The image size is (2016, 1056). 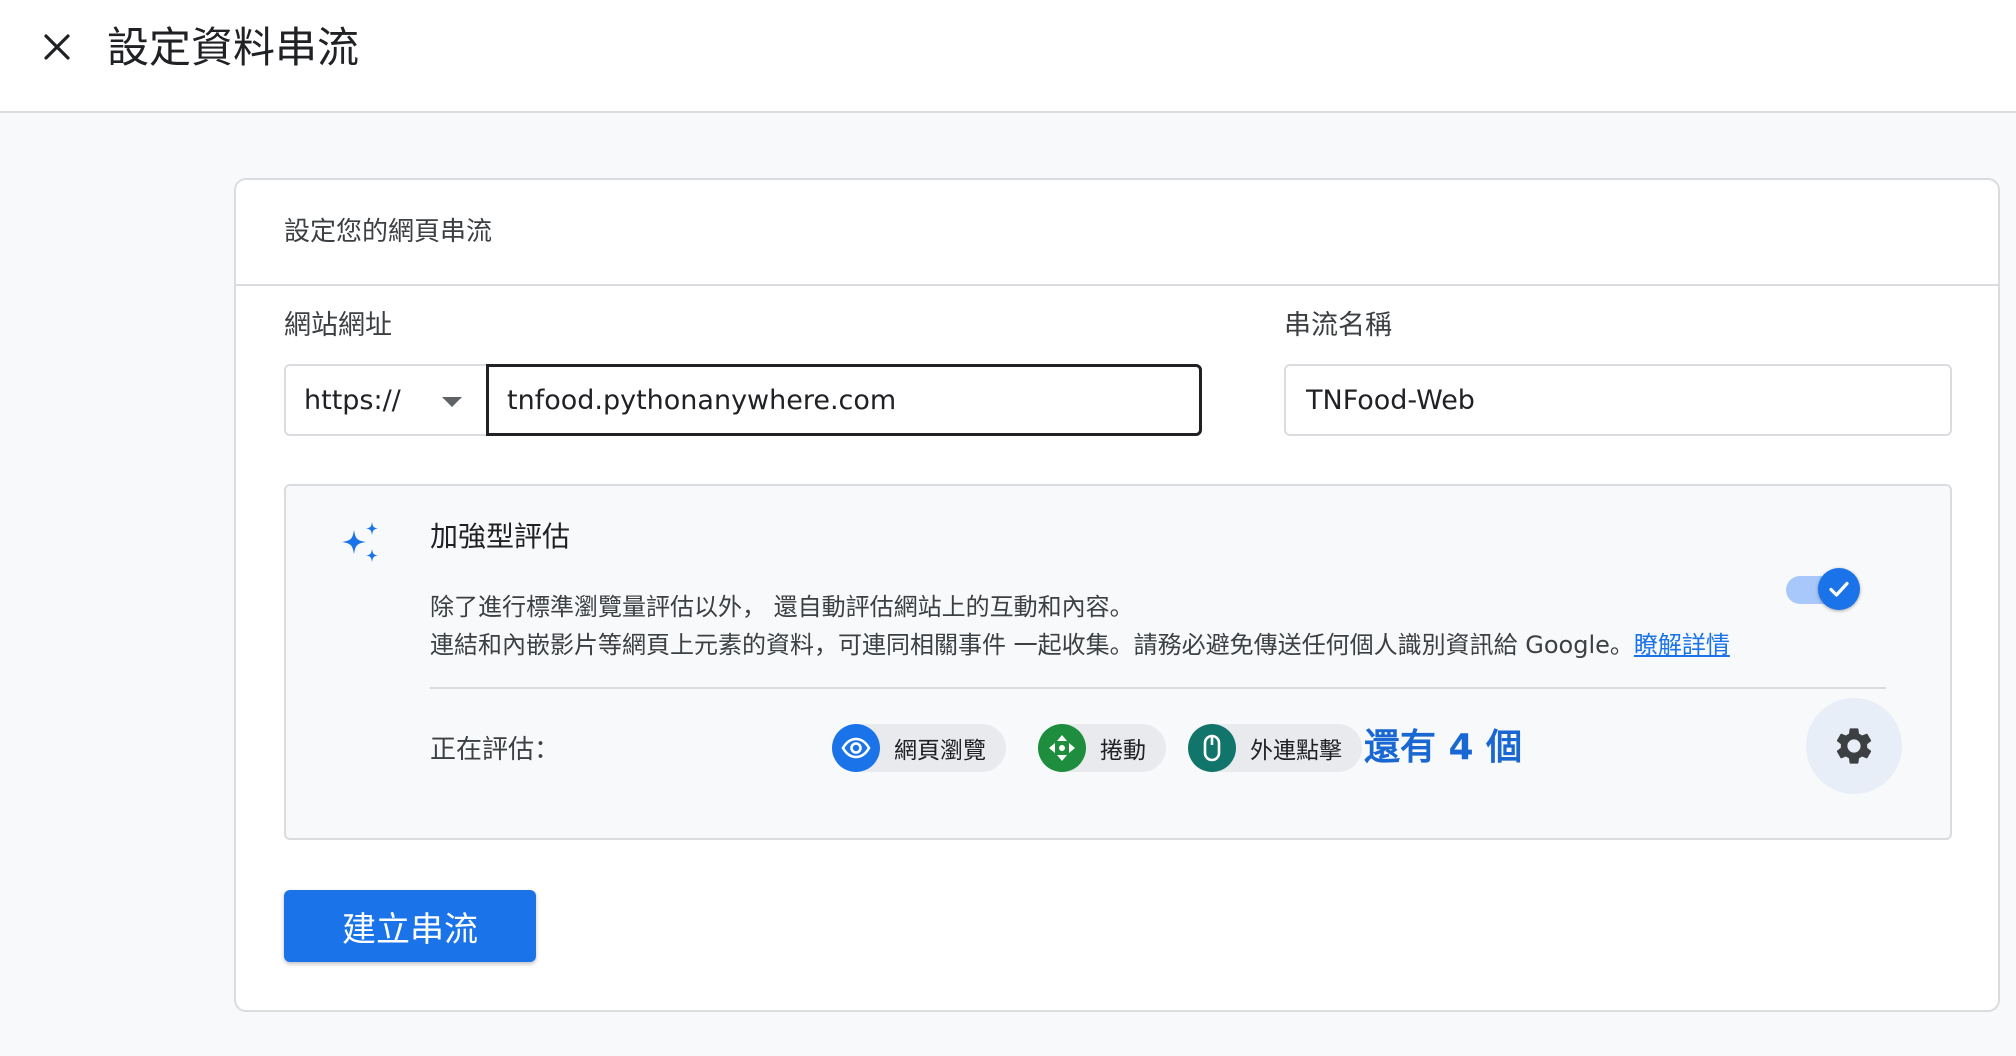 What do you see at coordinates (452, 402) in the screenshot?
I see `chevron-down-icon` at bounding box center [452, 402].